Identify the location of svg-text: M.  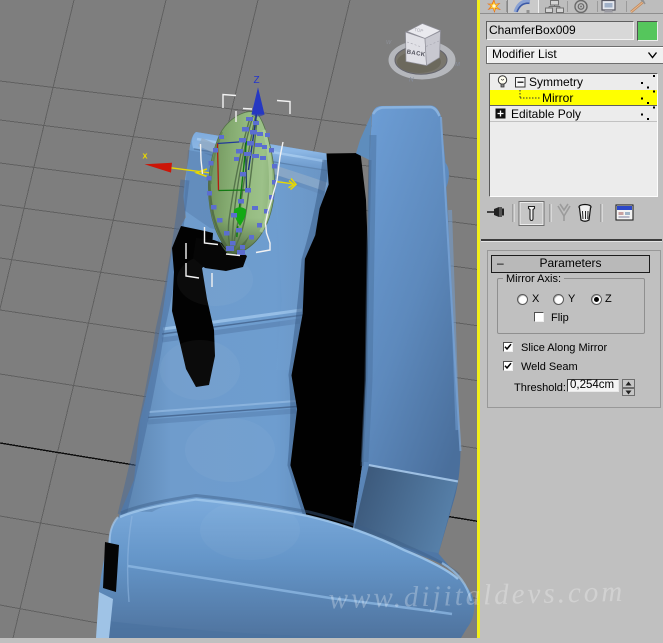
(457, 65).